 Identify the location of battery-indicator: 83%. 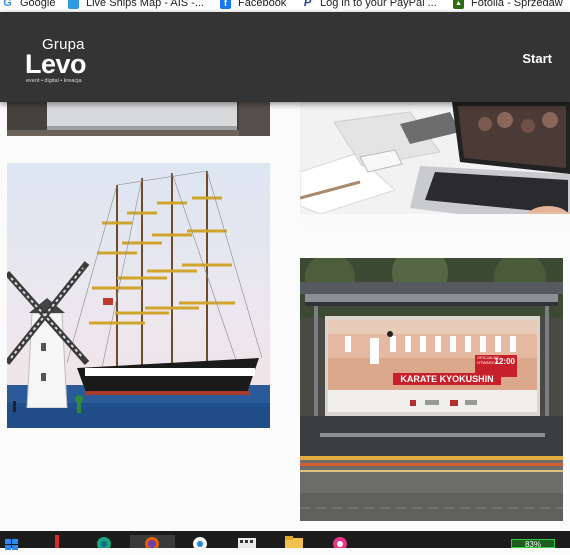
(533, 544).